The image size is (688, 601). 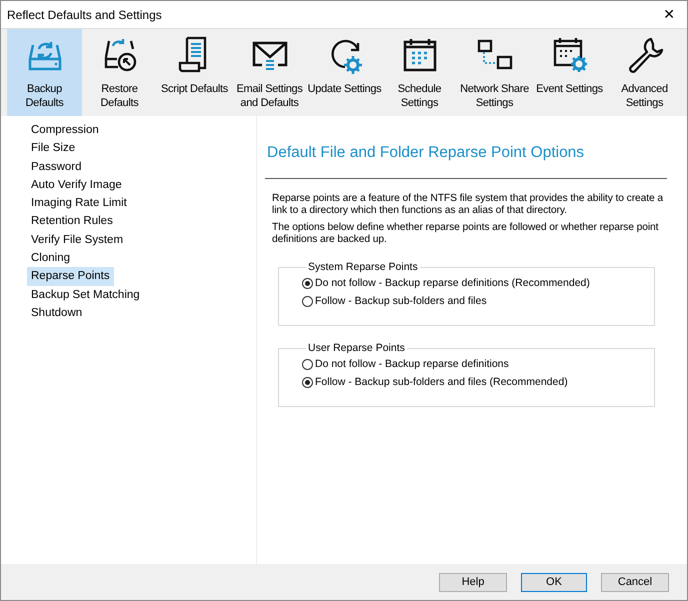 I want to click on sidebar-item: Imaging Rate Limit, so click(x=79, y=203).